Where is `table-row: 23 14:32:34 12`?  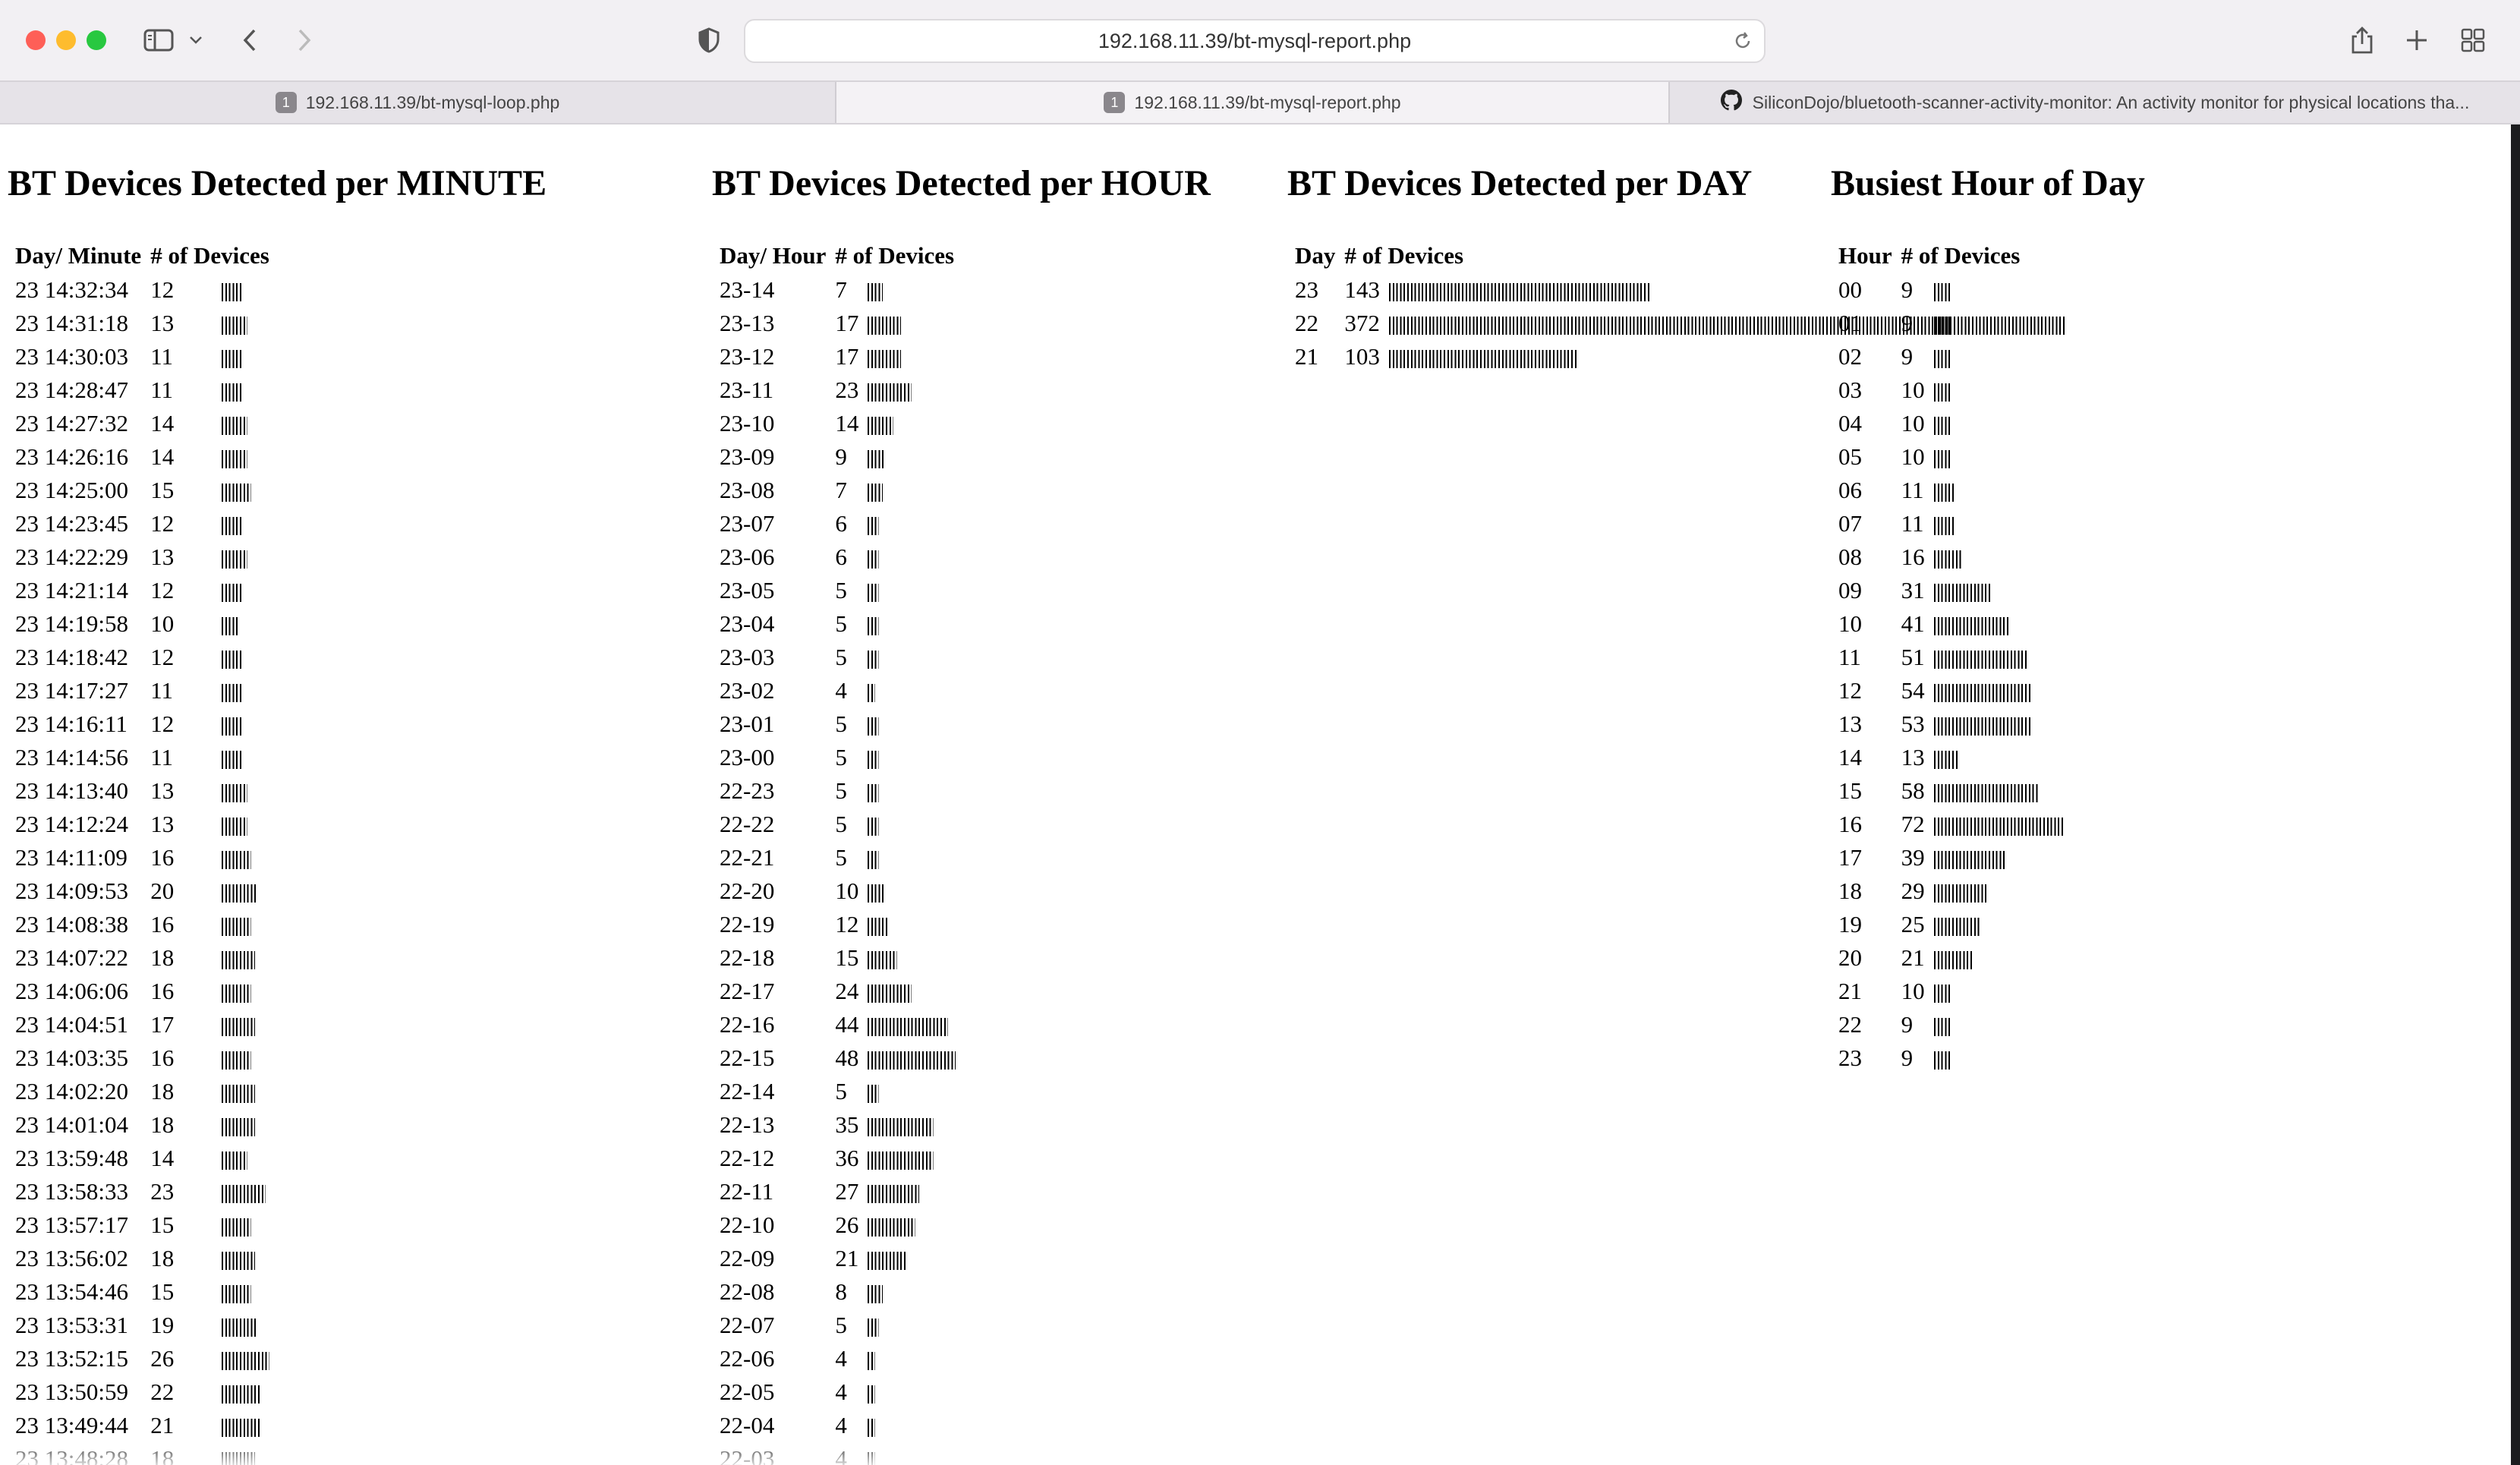
table-row: 23 14:32:34 12 is located at coordinates (142, 290).